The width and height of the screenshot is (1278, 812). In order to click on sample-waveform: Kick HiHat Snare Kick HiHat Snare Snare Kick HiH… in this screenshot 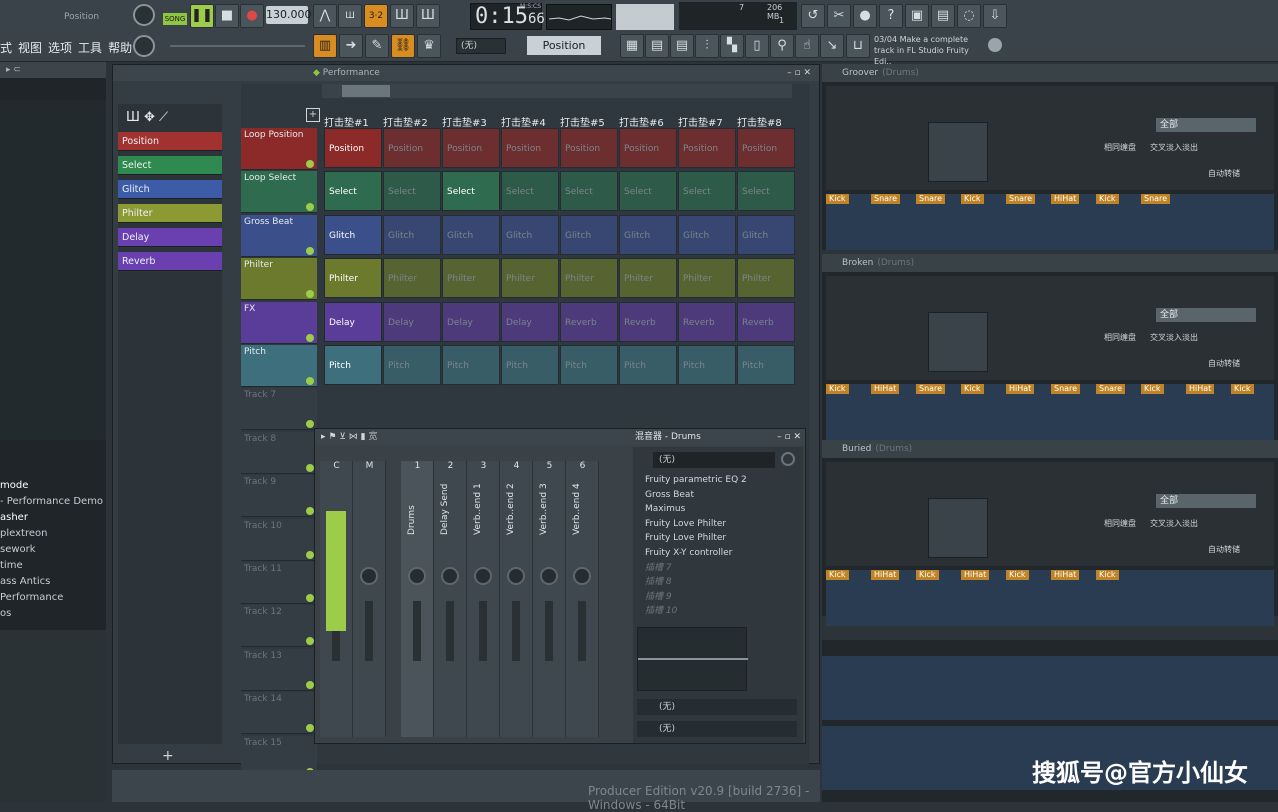, I will do `click(1050, 412)`.